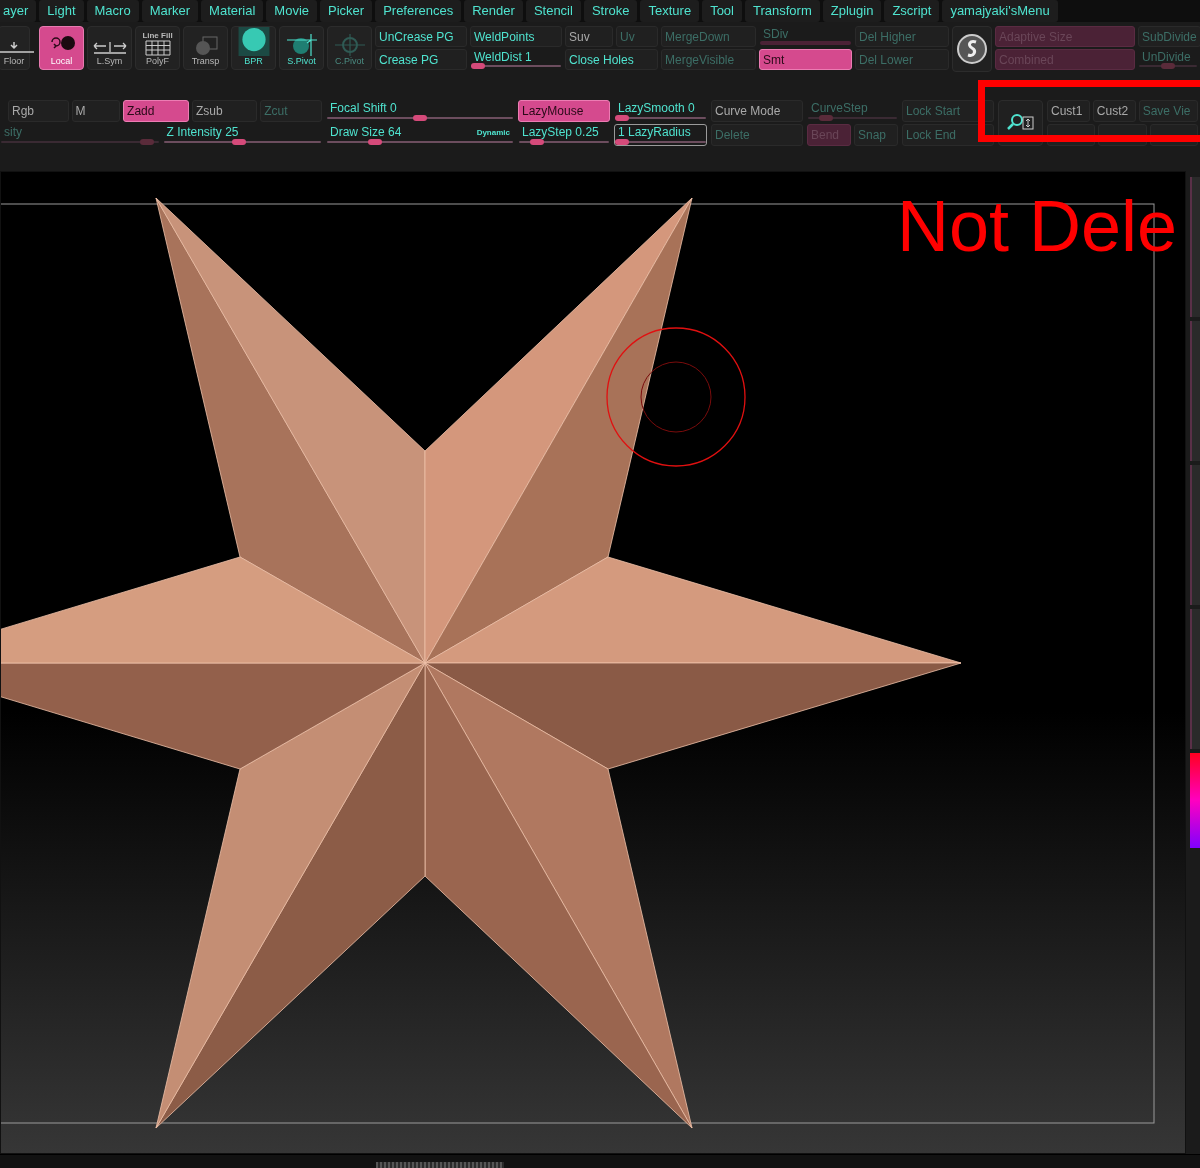 This screenshot has width=1200, height=1168. Describe the element at coordinates (349, 44) in the screenshot. I see `crosshair-icon` at that location.